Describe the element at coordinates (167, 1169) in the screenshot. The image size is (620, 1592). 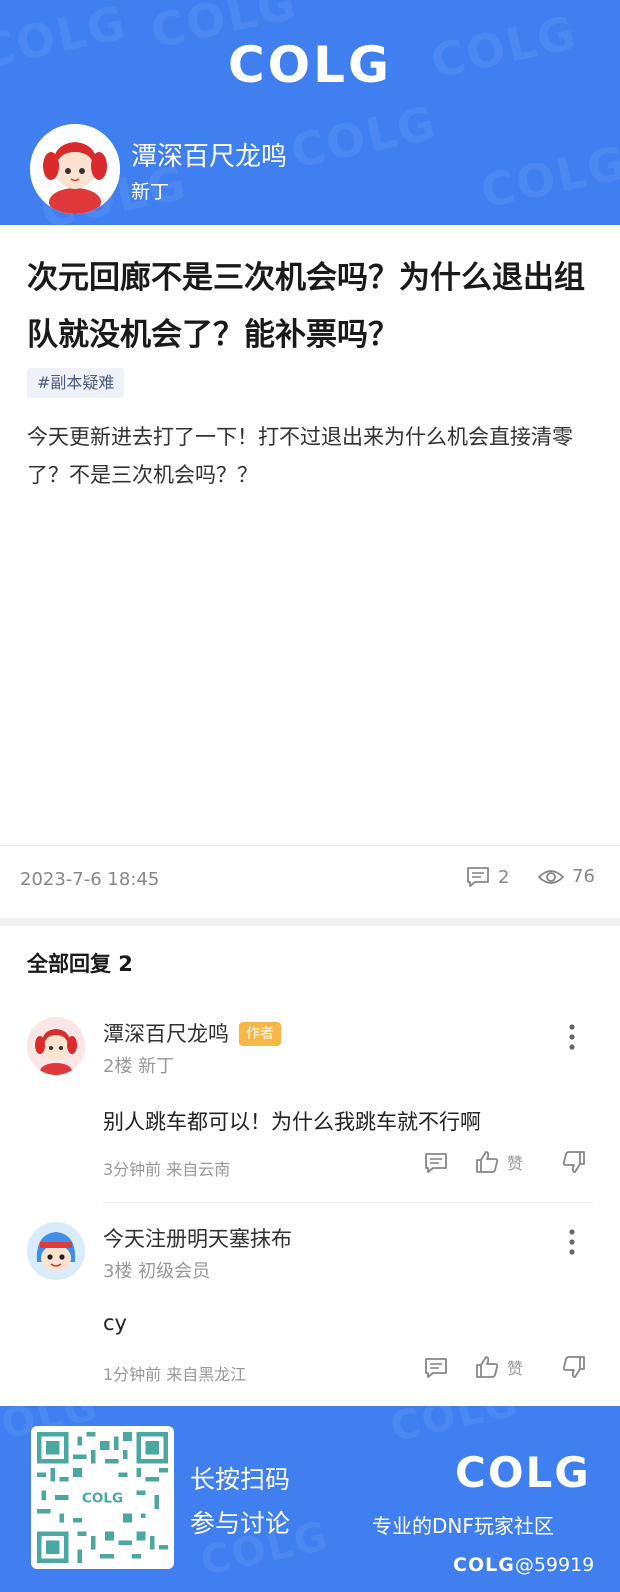
I see `reply-time: 3分钟前 来自云南` at that location.